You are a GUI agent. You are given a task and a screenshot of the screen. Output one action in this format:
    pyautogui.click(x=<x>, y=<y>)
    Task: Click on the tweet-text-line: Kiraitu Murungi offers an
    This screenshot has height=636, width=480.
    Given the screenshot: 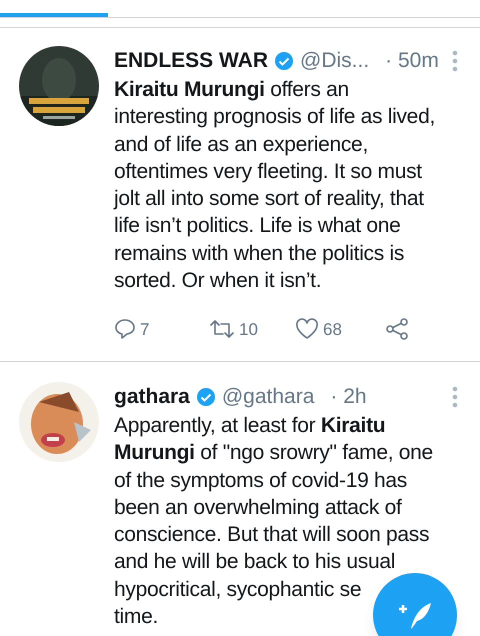 What is the action you would take?
    pyautogui.click(x=231, y=90)
    